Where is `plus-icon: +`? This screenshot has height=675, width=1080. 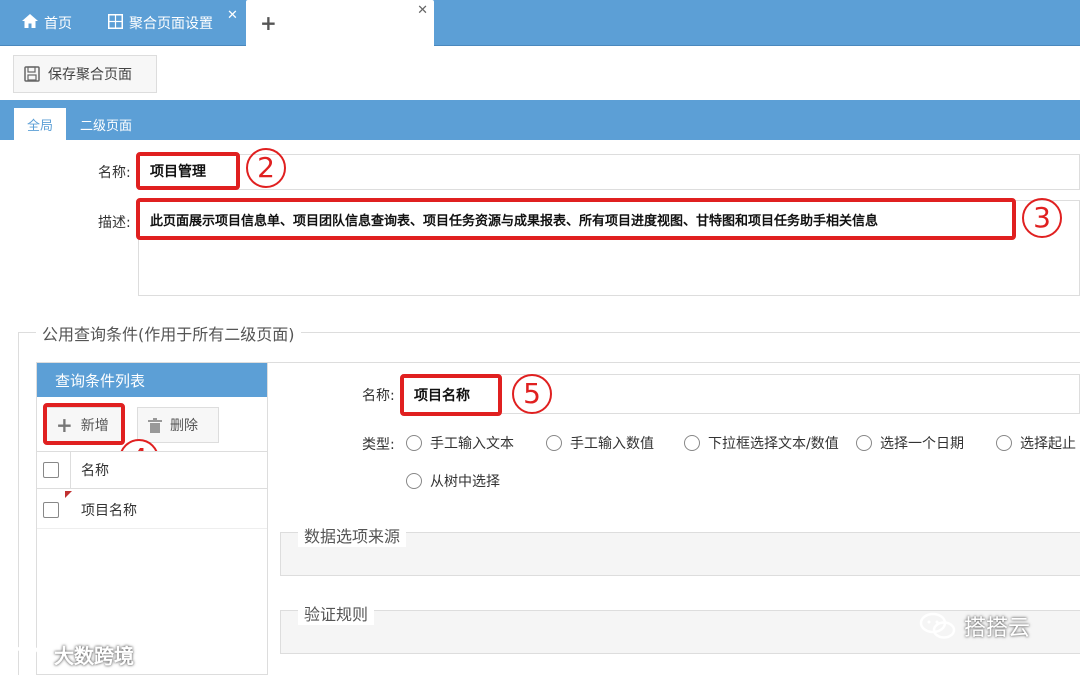
plus-icon: + is located at coordinates (268, 23).